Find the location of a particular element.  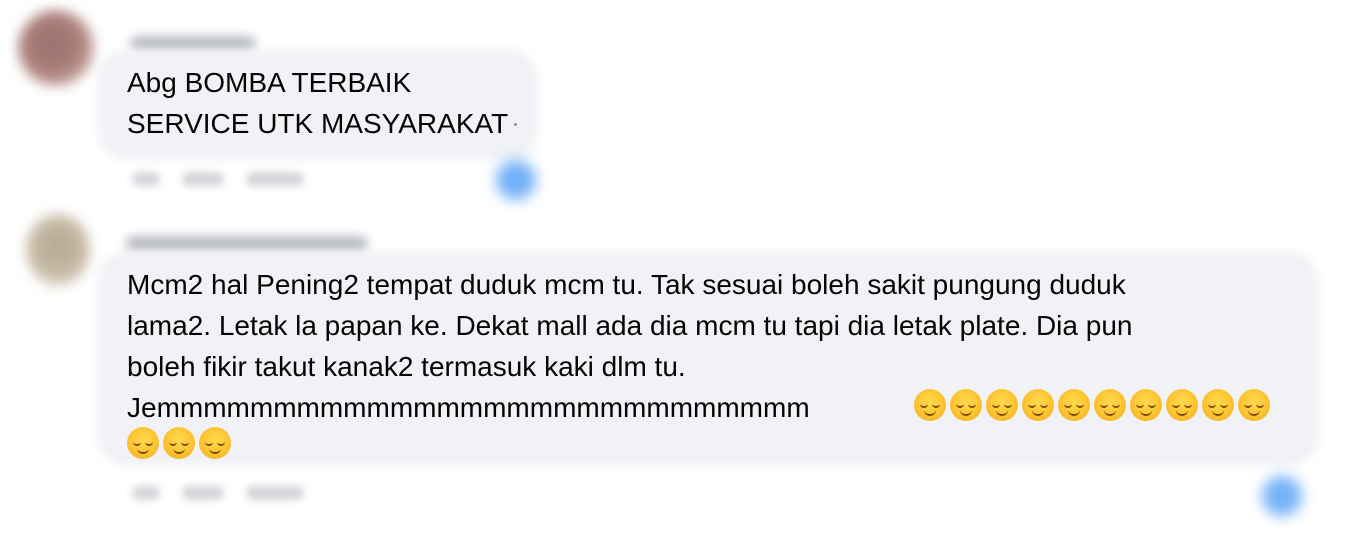

comment-line: Abg BOMBA TERBAIK is located at coordinates (269, 82).